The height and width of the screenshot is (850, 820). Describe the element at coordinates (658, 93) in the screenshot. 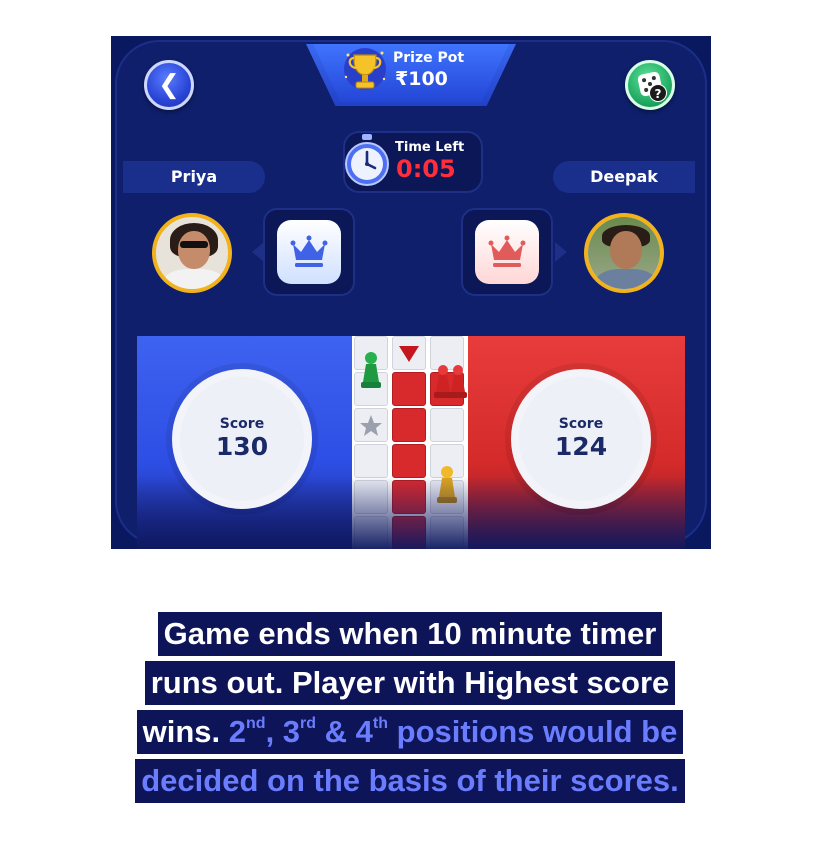

I see `question-mark-icon: ?` at that location.